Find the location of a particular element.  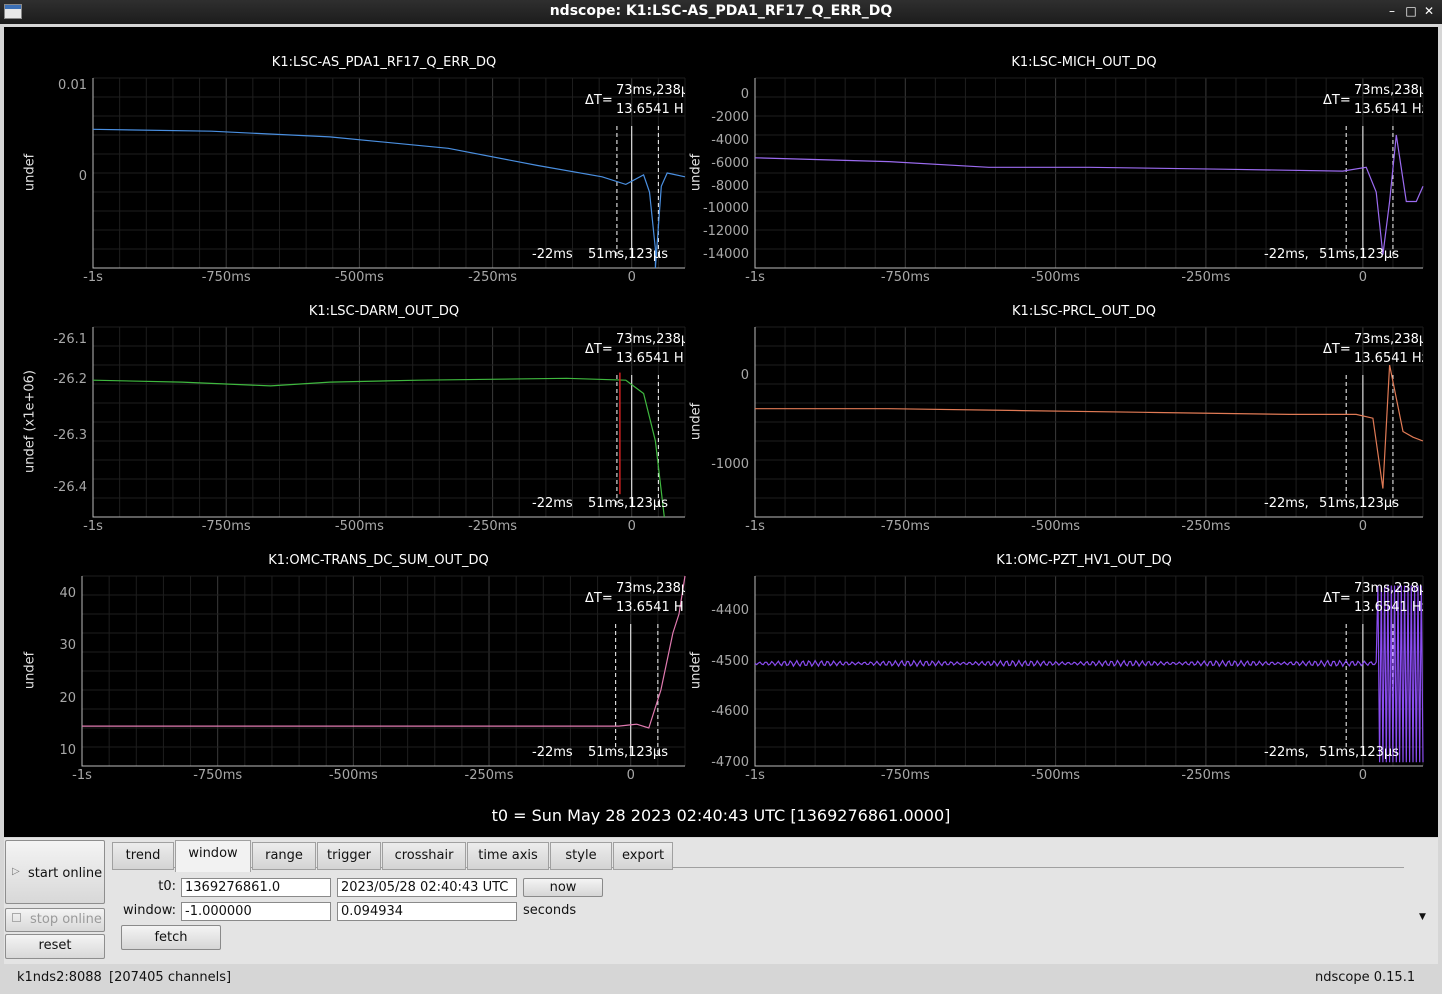

close-icon: ✕ is located at coordinates (1429, 11).